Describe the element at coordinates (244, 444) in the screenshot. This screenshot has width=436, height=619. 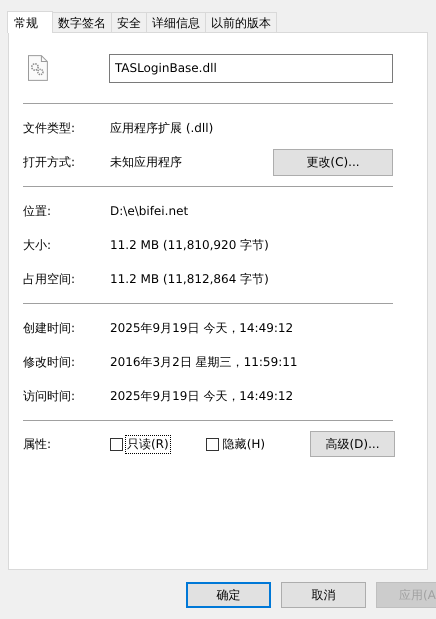
I see `checkbox-label: 隐藏(H)` at that location.